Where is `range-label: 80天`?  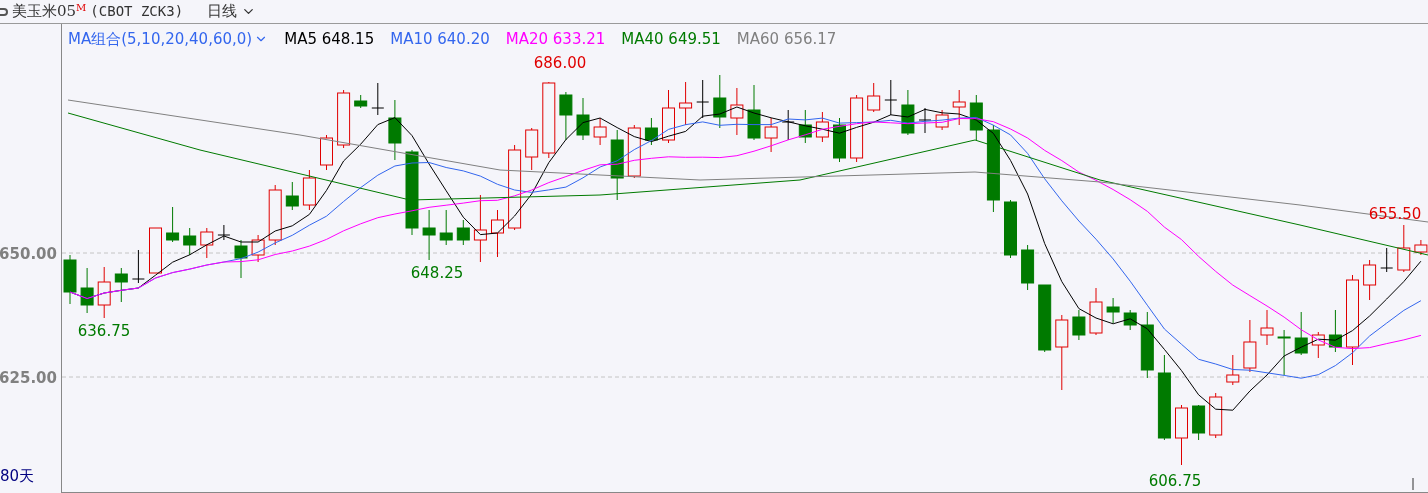
range-label: 80天 is located at coordinates (17, 476).